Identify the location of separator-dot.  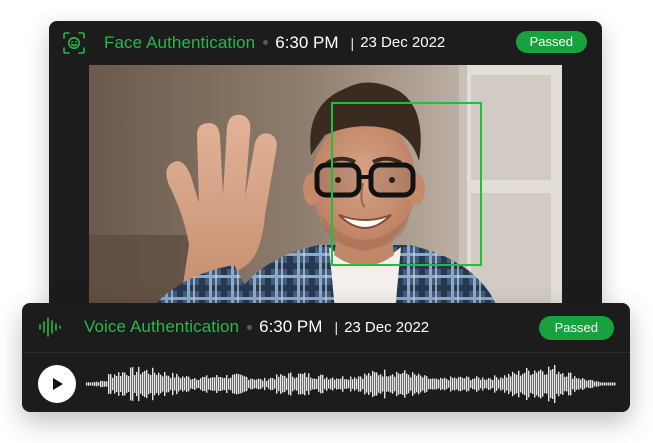
(250, 327).